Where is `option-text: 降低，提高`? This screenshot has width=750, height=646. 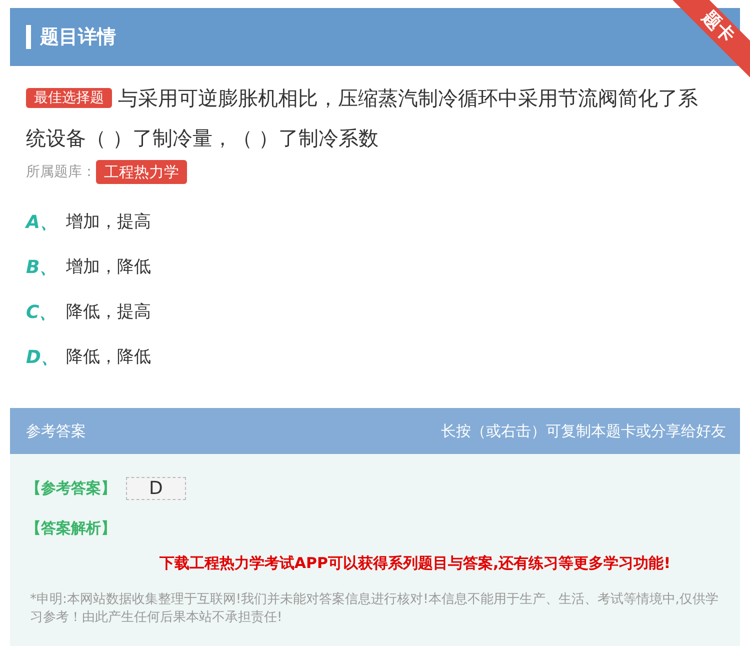
option-text: 降低，提高 is located at coordinates (108, 312).